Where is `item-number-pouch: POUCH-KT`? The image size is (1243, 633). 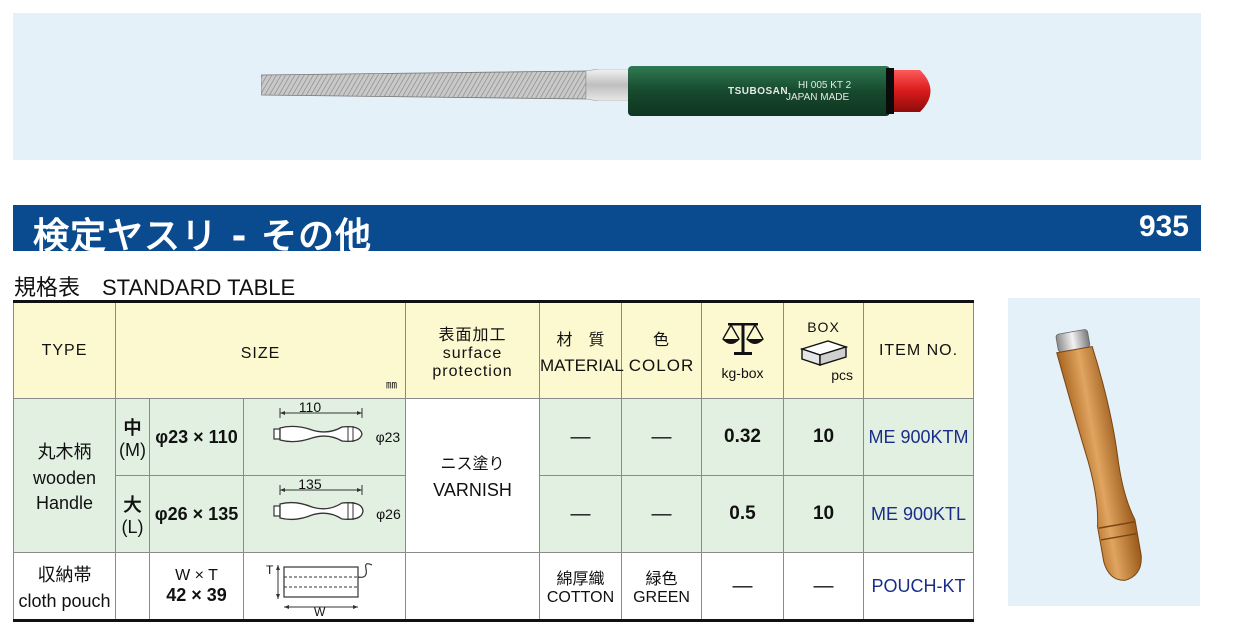 item-number-pouch: POUCH-KT is located at coordinates (919, 586).